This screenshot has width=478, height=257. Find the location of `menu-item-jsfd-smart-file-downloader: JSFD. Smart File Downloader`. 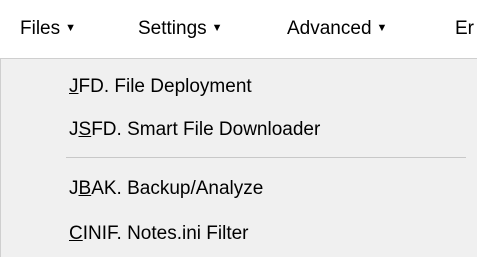

menu-item-jsfd-smart-file-downloader: JSFD. Smart File Downloader is located at coordinates (194, 130).